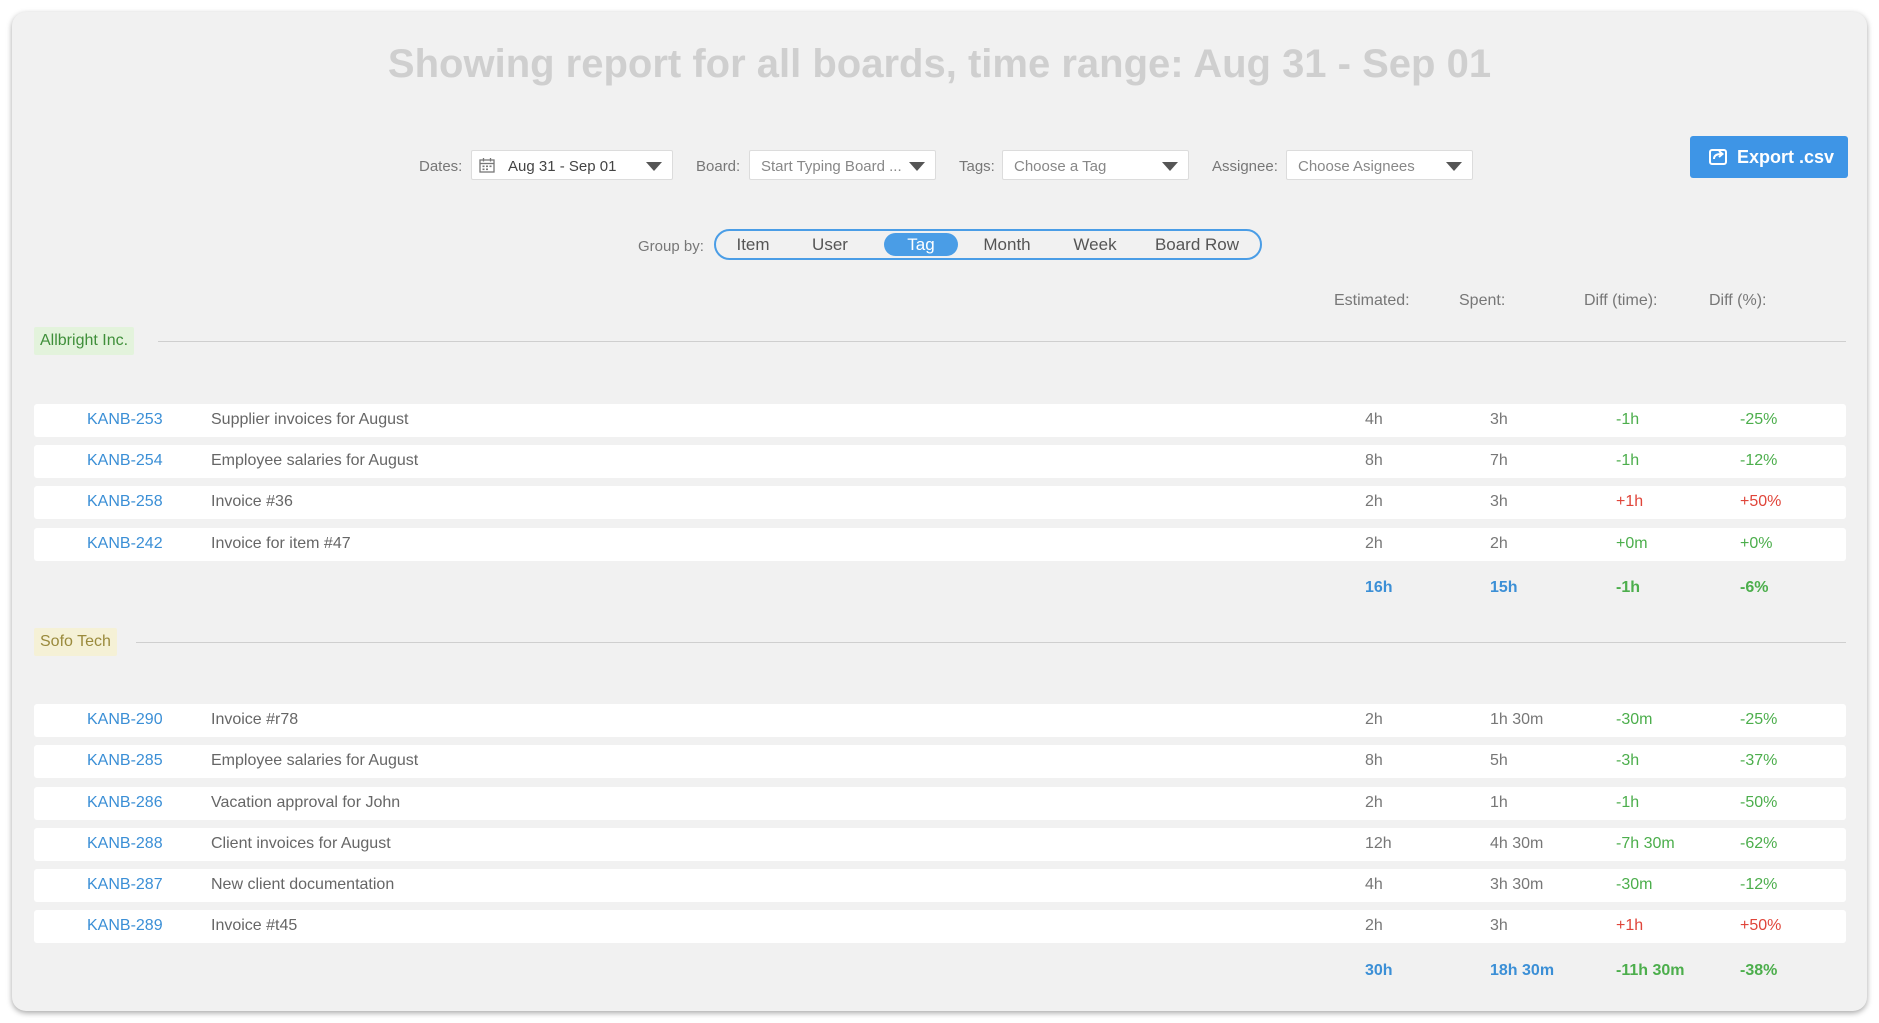 The image size is (1879, 1023). Describe the element at coordinates (254, 925) in the screenshot. I see `item-name: Invoice #t45` at that location.